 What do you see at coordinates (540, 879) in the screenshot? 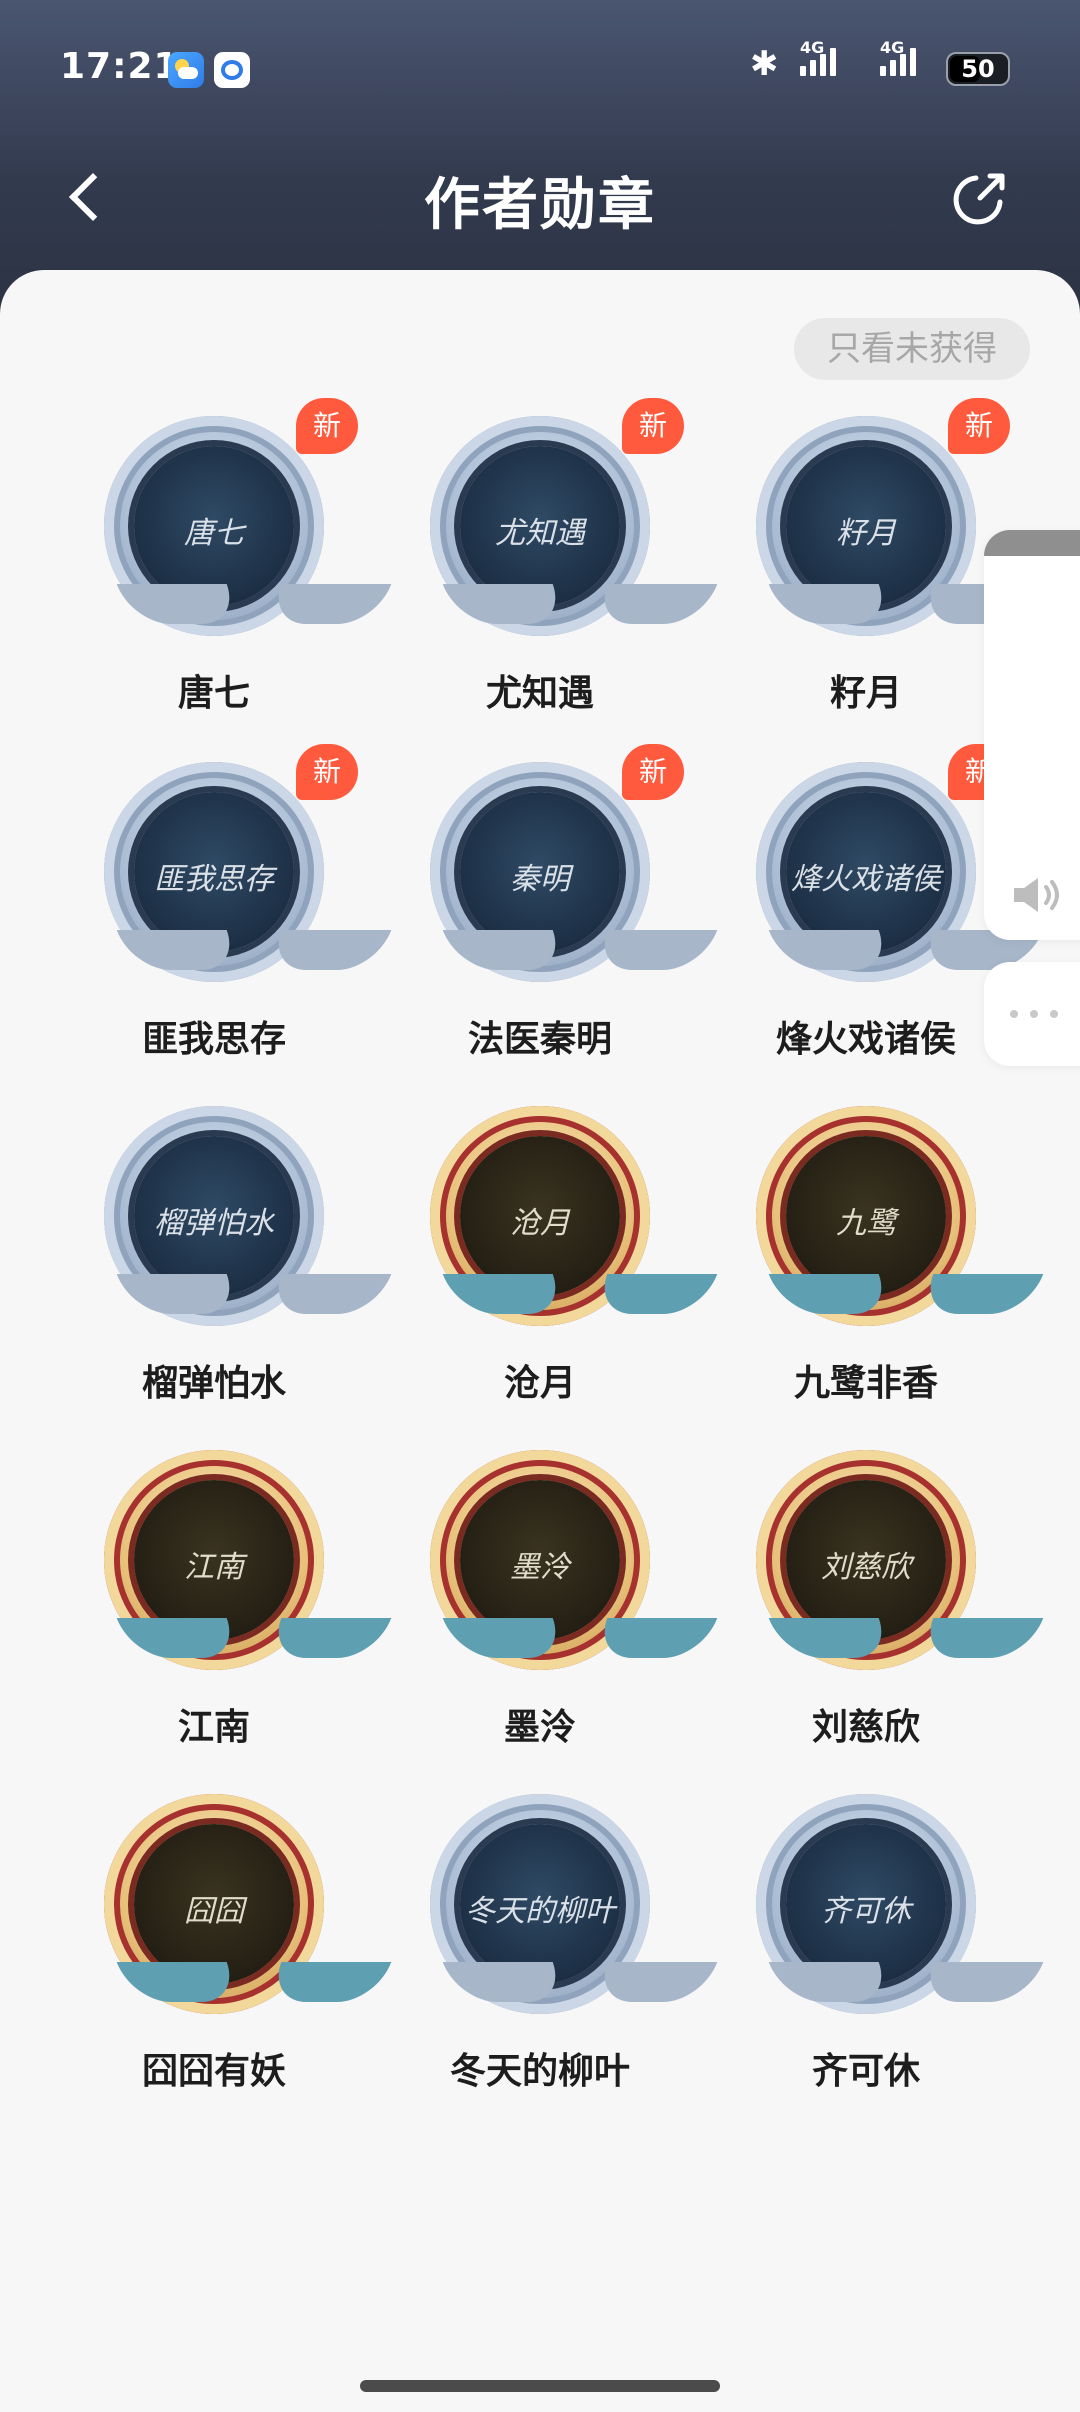
I see `signature-text: 秦明` at bounding box center [540, 879].